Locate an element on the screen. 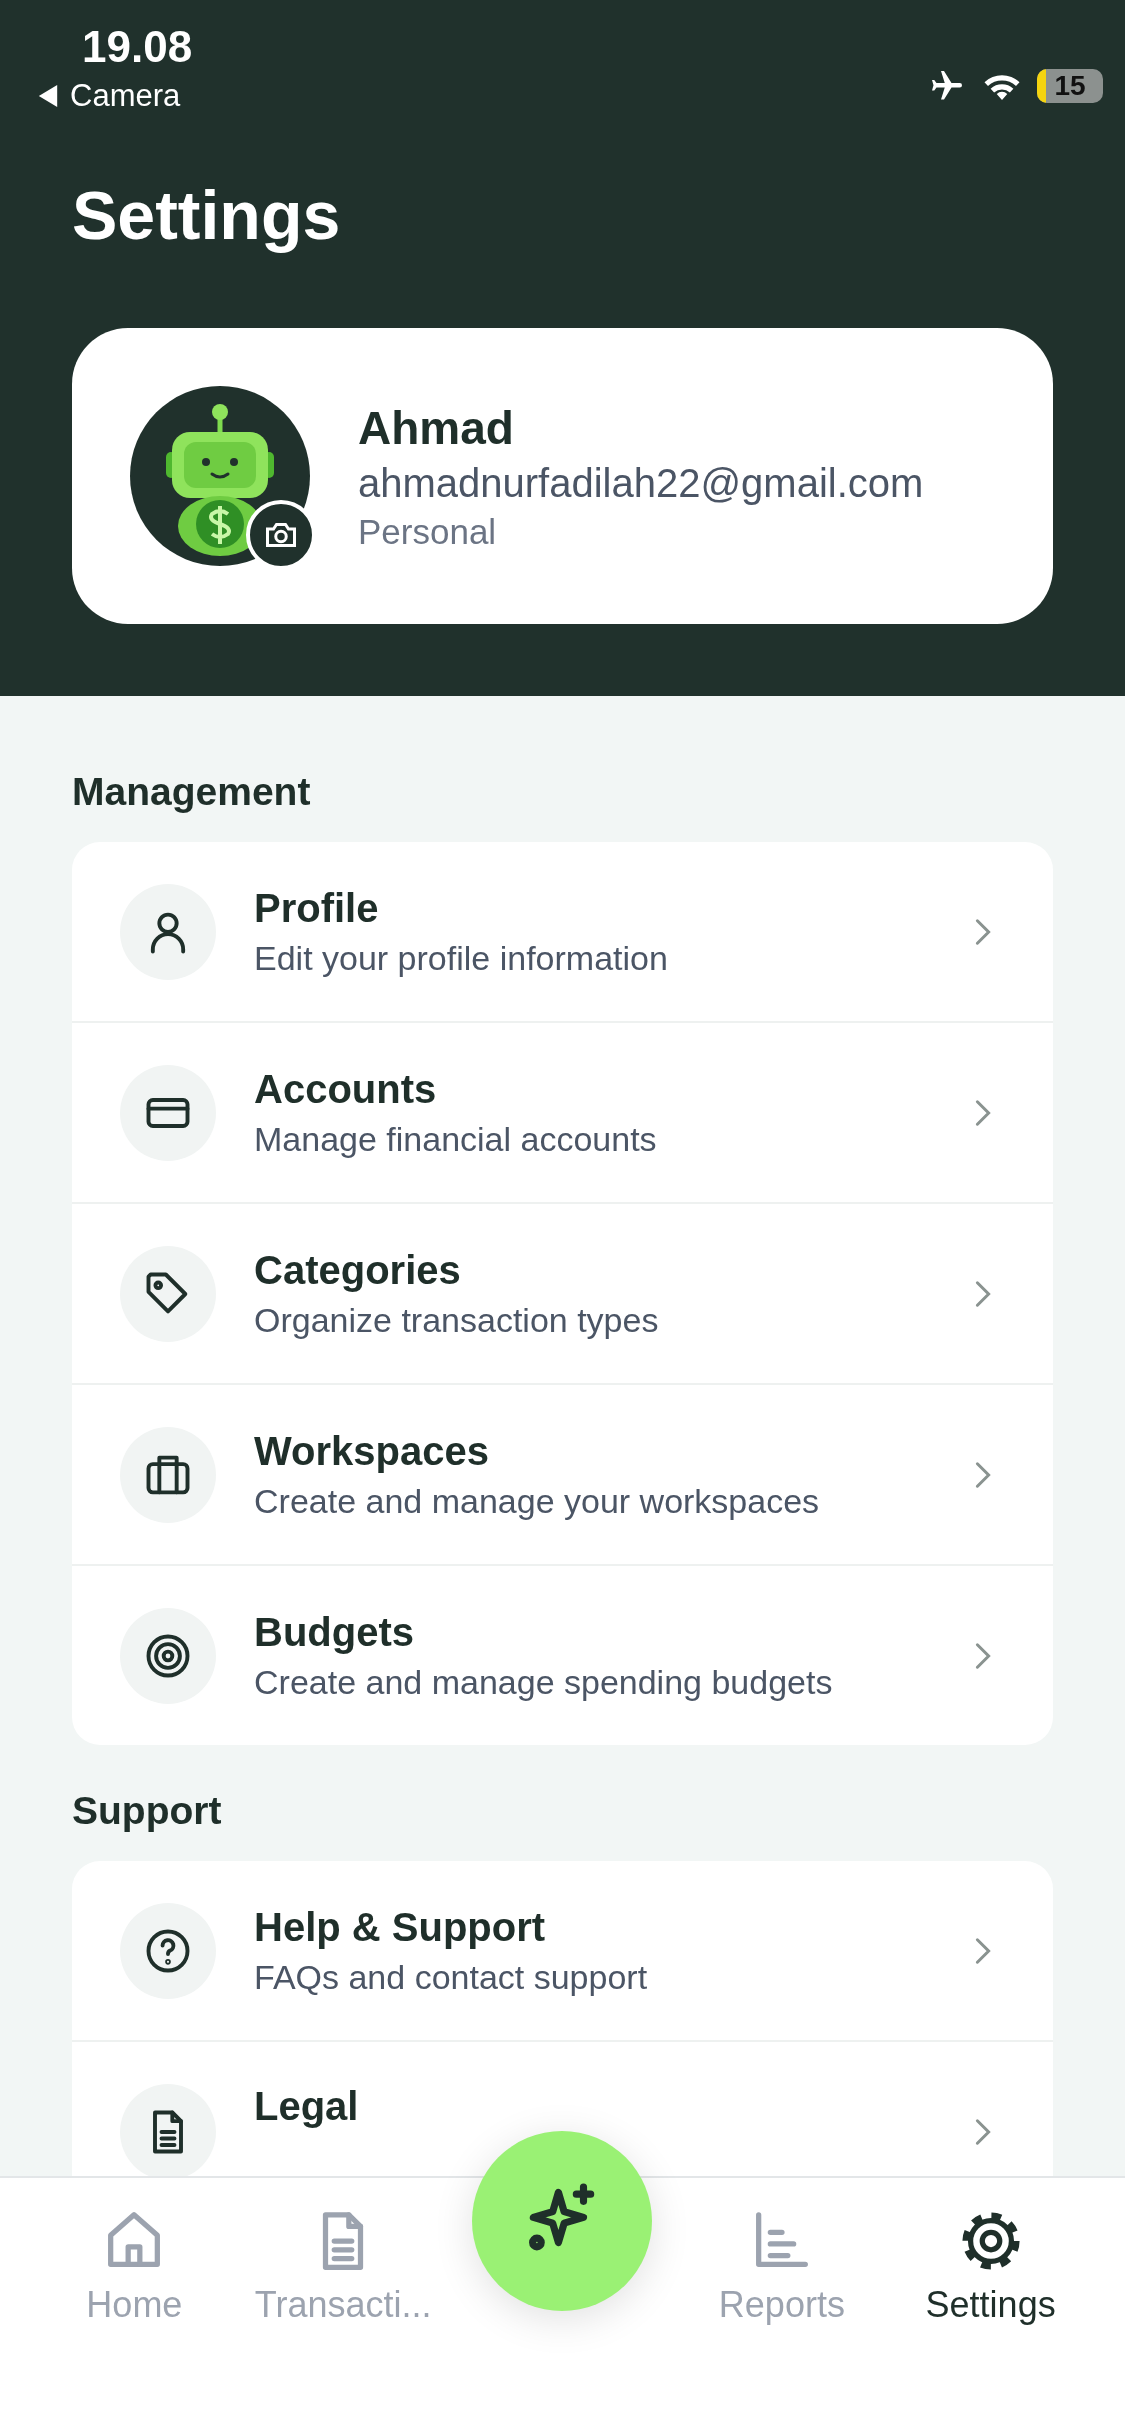 This screenshot has height=2436, width=1125. row-title: Profile is located at coordinates (317, 908).